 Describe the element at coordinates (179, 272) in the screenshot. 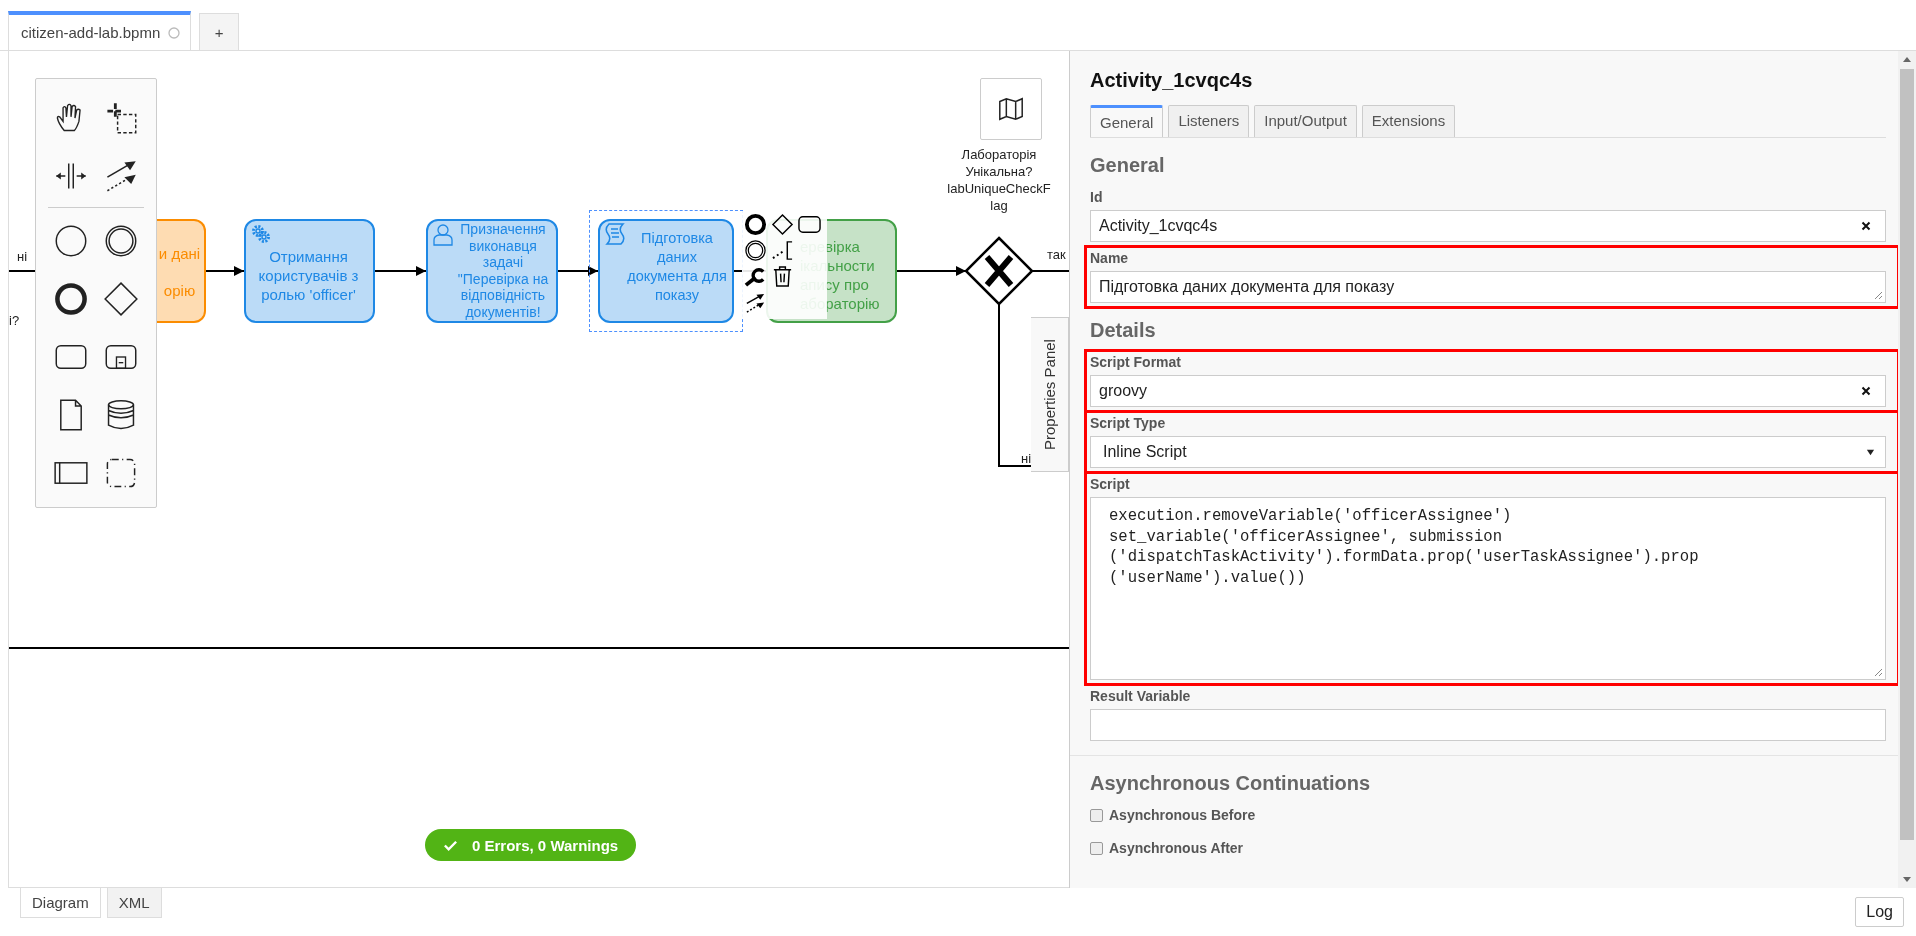

I see `task-label: и дані орію` at that location.